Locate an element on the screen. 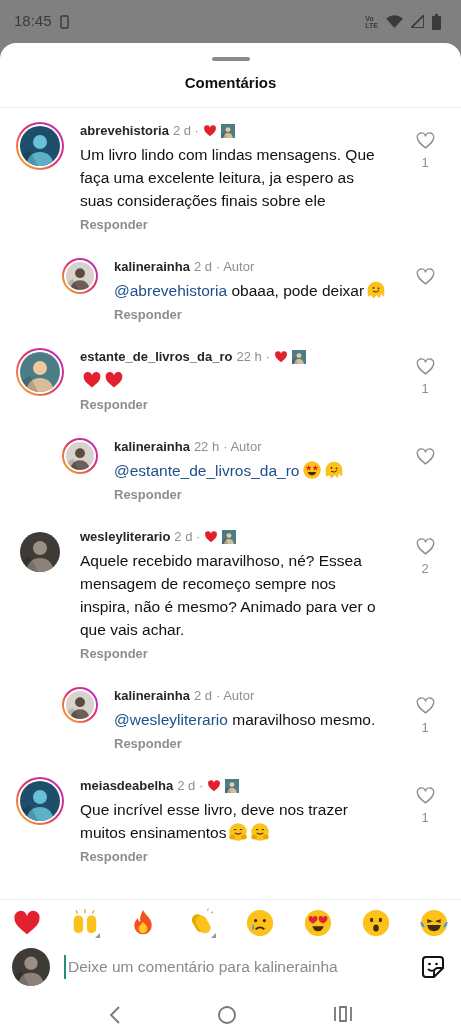 Image resolution: width=461 pixels, height=1024 pixels. star-eyes-face-icon is located at coordinates (311, 469).